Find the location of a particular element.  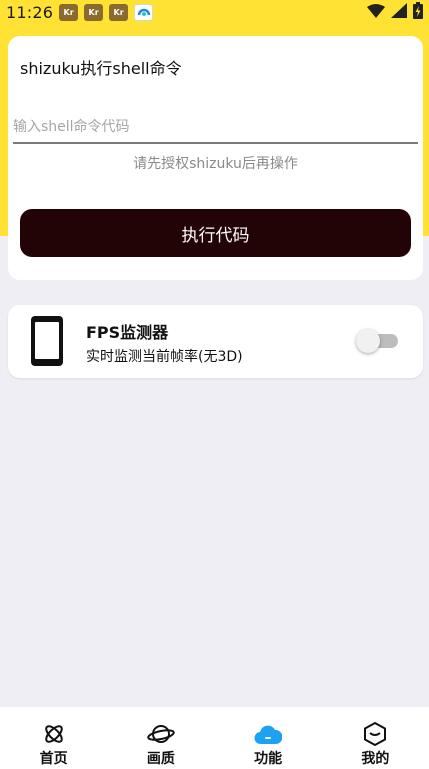

nav-item-profile: 我的 is located at coordinates (375, 738).